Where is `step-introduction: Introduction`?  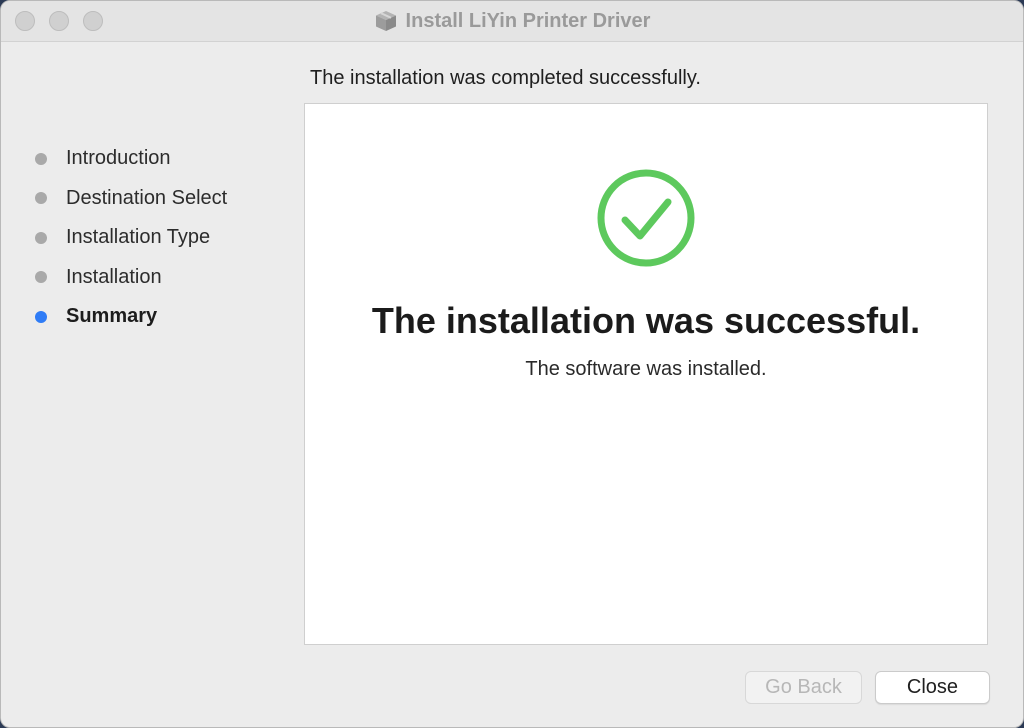
step-introduction: Introduction is located at coordinates (131, 159).